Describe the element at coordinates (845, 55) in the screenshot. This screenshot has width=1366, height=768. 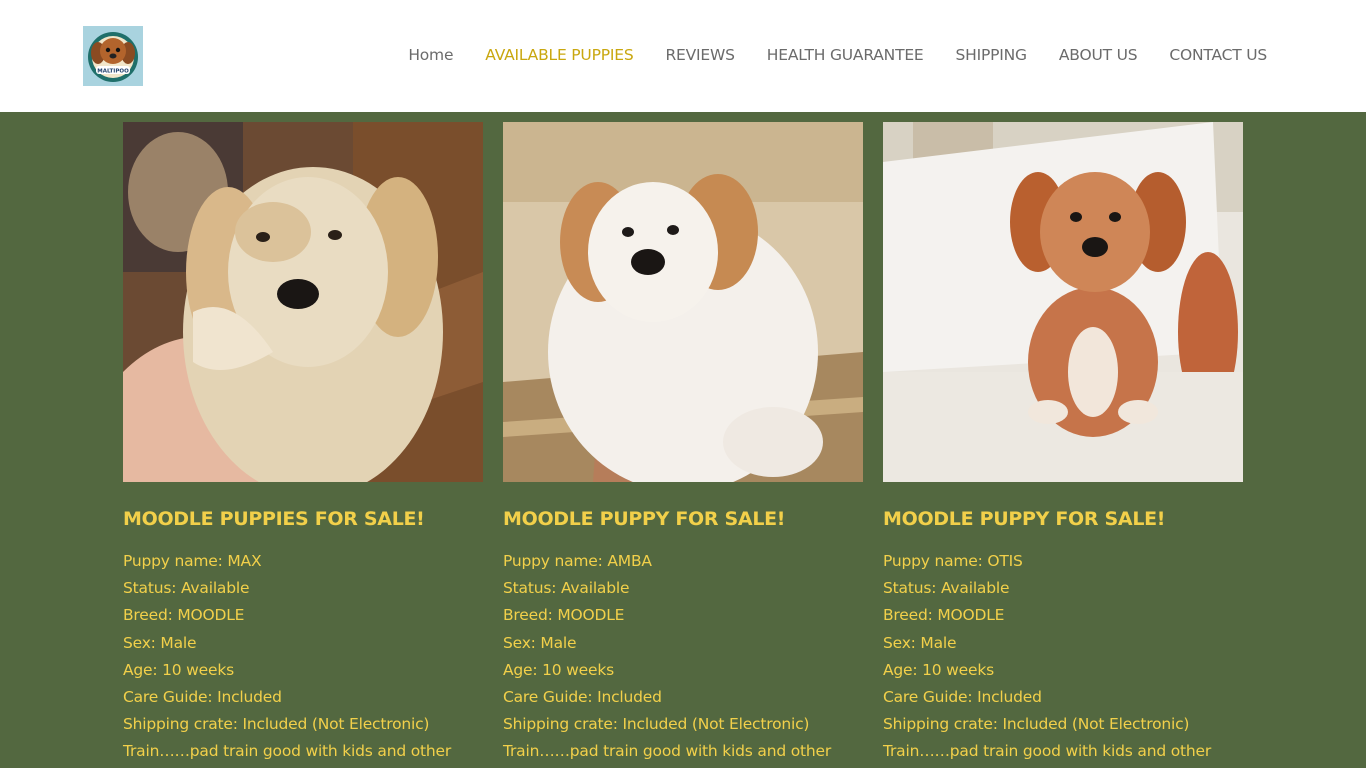
I see `nav-health-guarantee: HEALTH GUARANTEE` at that location.